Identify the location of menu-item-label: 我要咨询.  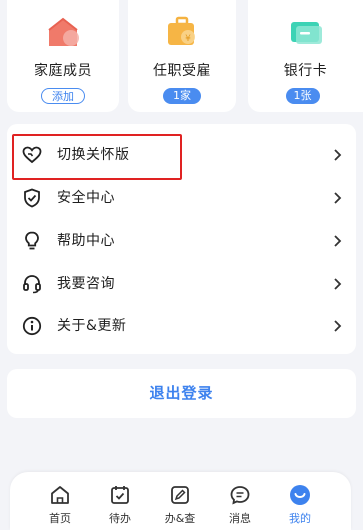
(86, 284).